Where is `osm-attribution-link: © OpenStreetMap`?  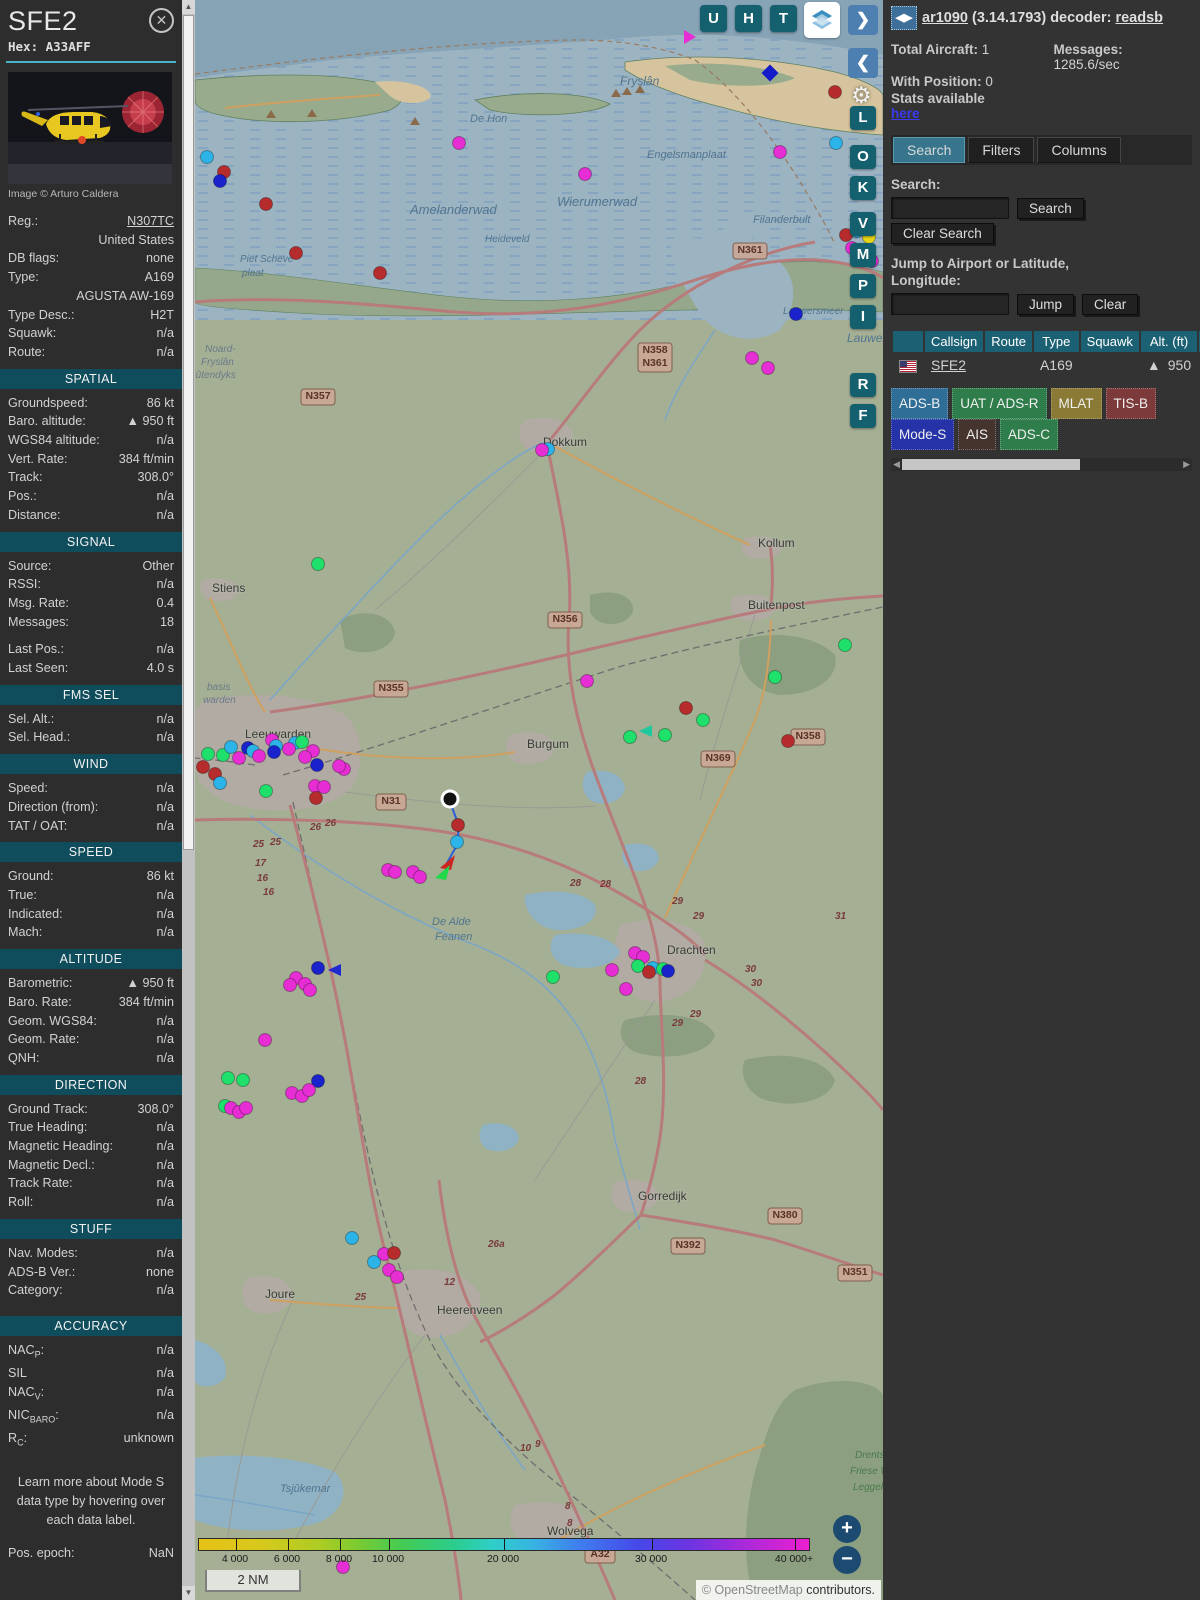
osm-attribution-link: © OpenStreetMap is located at coordinates (752, 1590).